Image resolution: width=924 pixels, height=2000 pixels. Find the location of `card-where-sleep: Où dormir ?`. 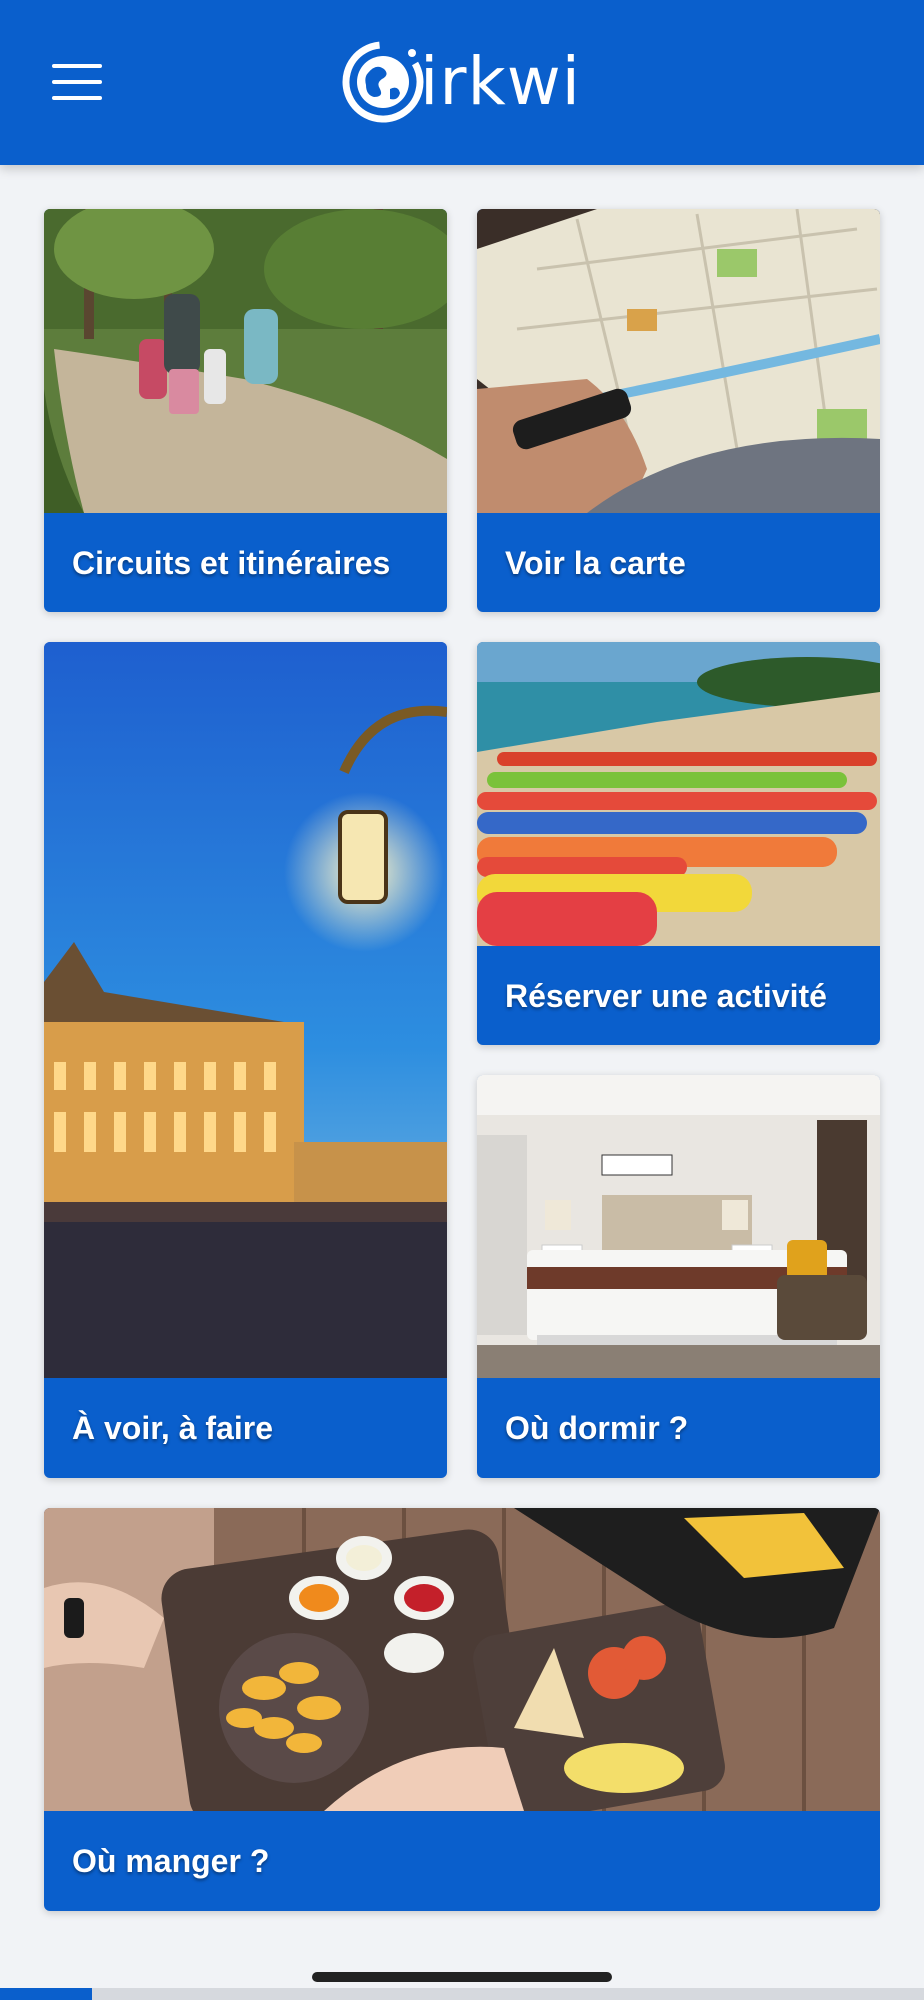

card-where-sleep: Où dormir ? is located at coordinates (678, 1276).